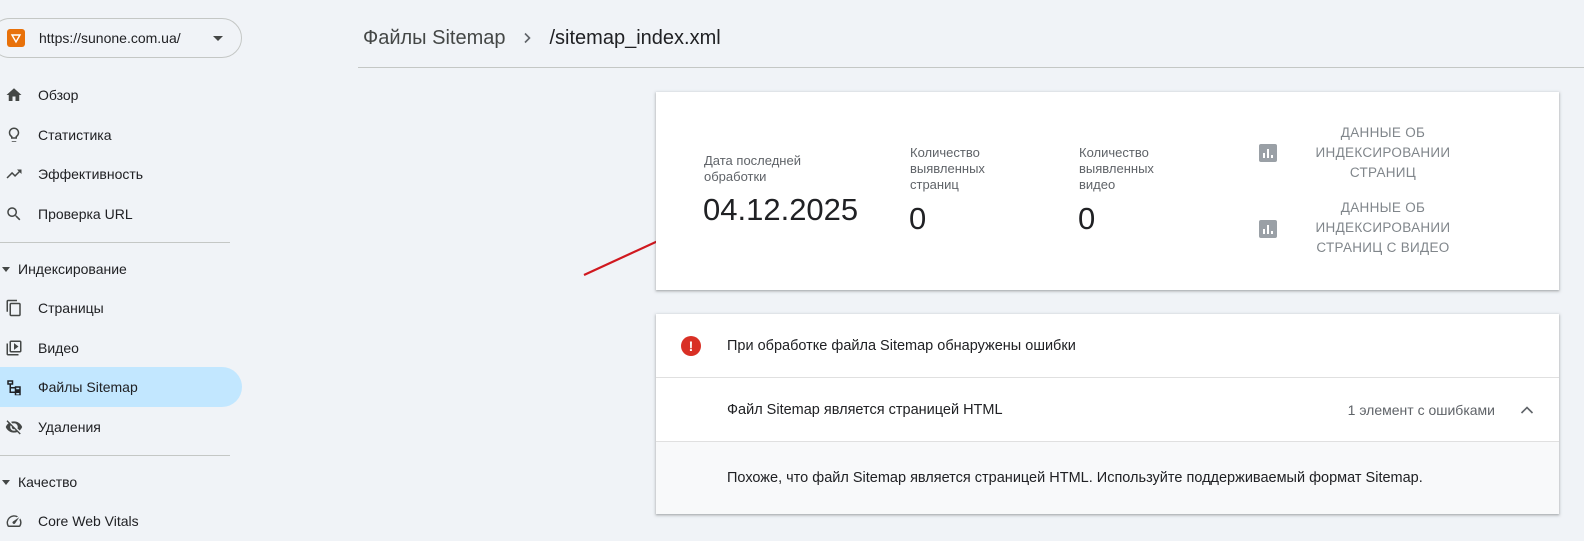 This screenshot has width=1584, height=541. I want to click on chevron-up-icon, so click(1527, 410).